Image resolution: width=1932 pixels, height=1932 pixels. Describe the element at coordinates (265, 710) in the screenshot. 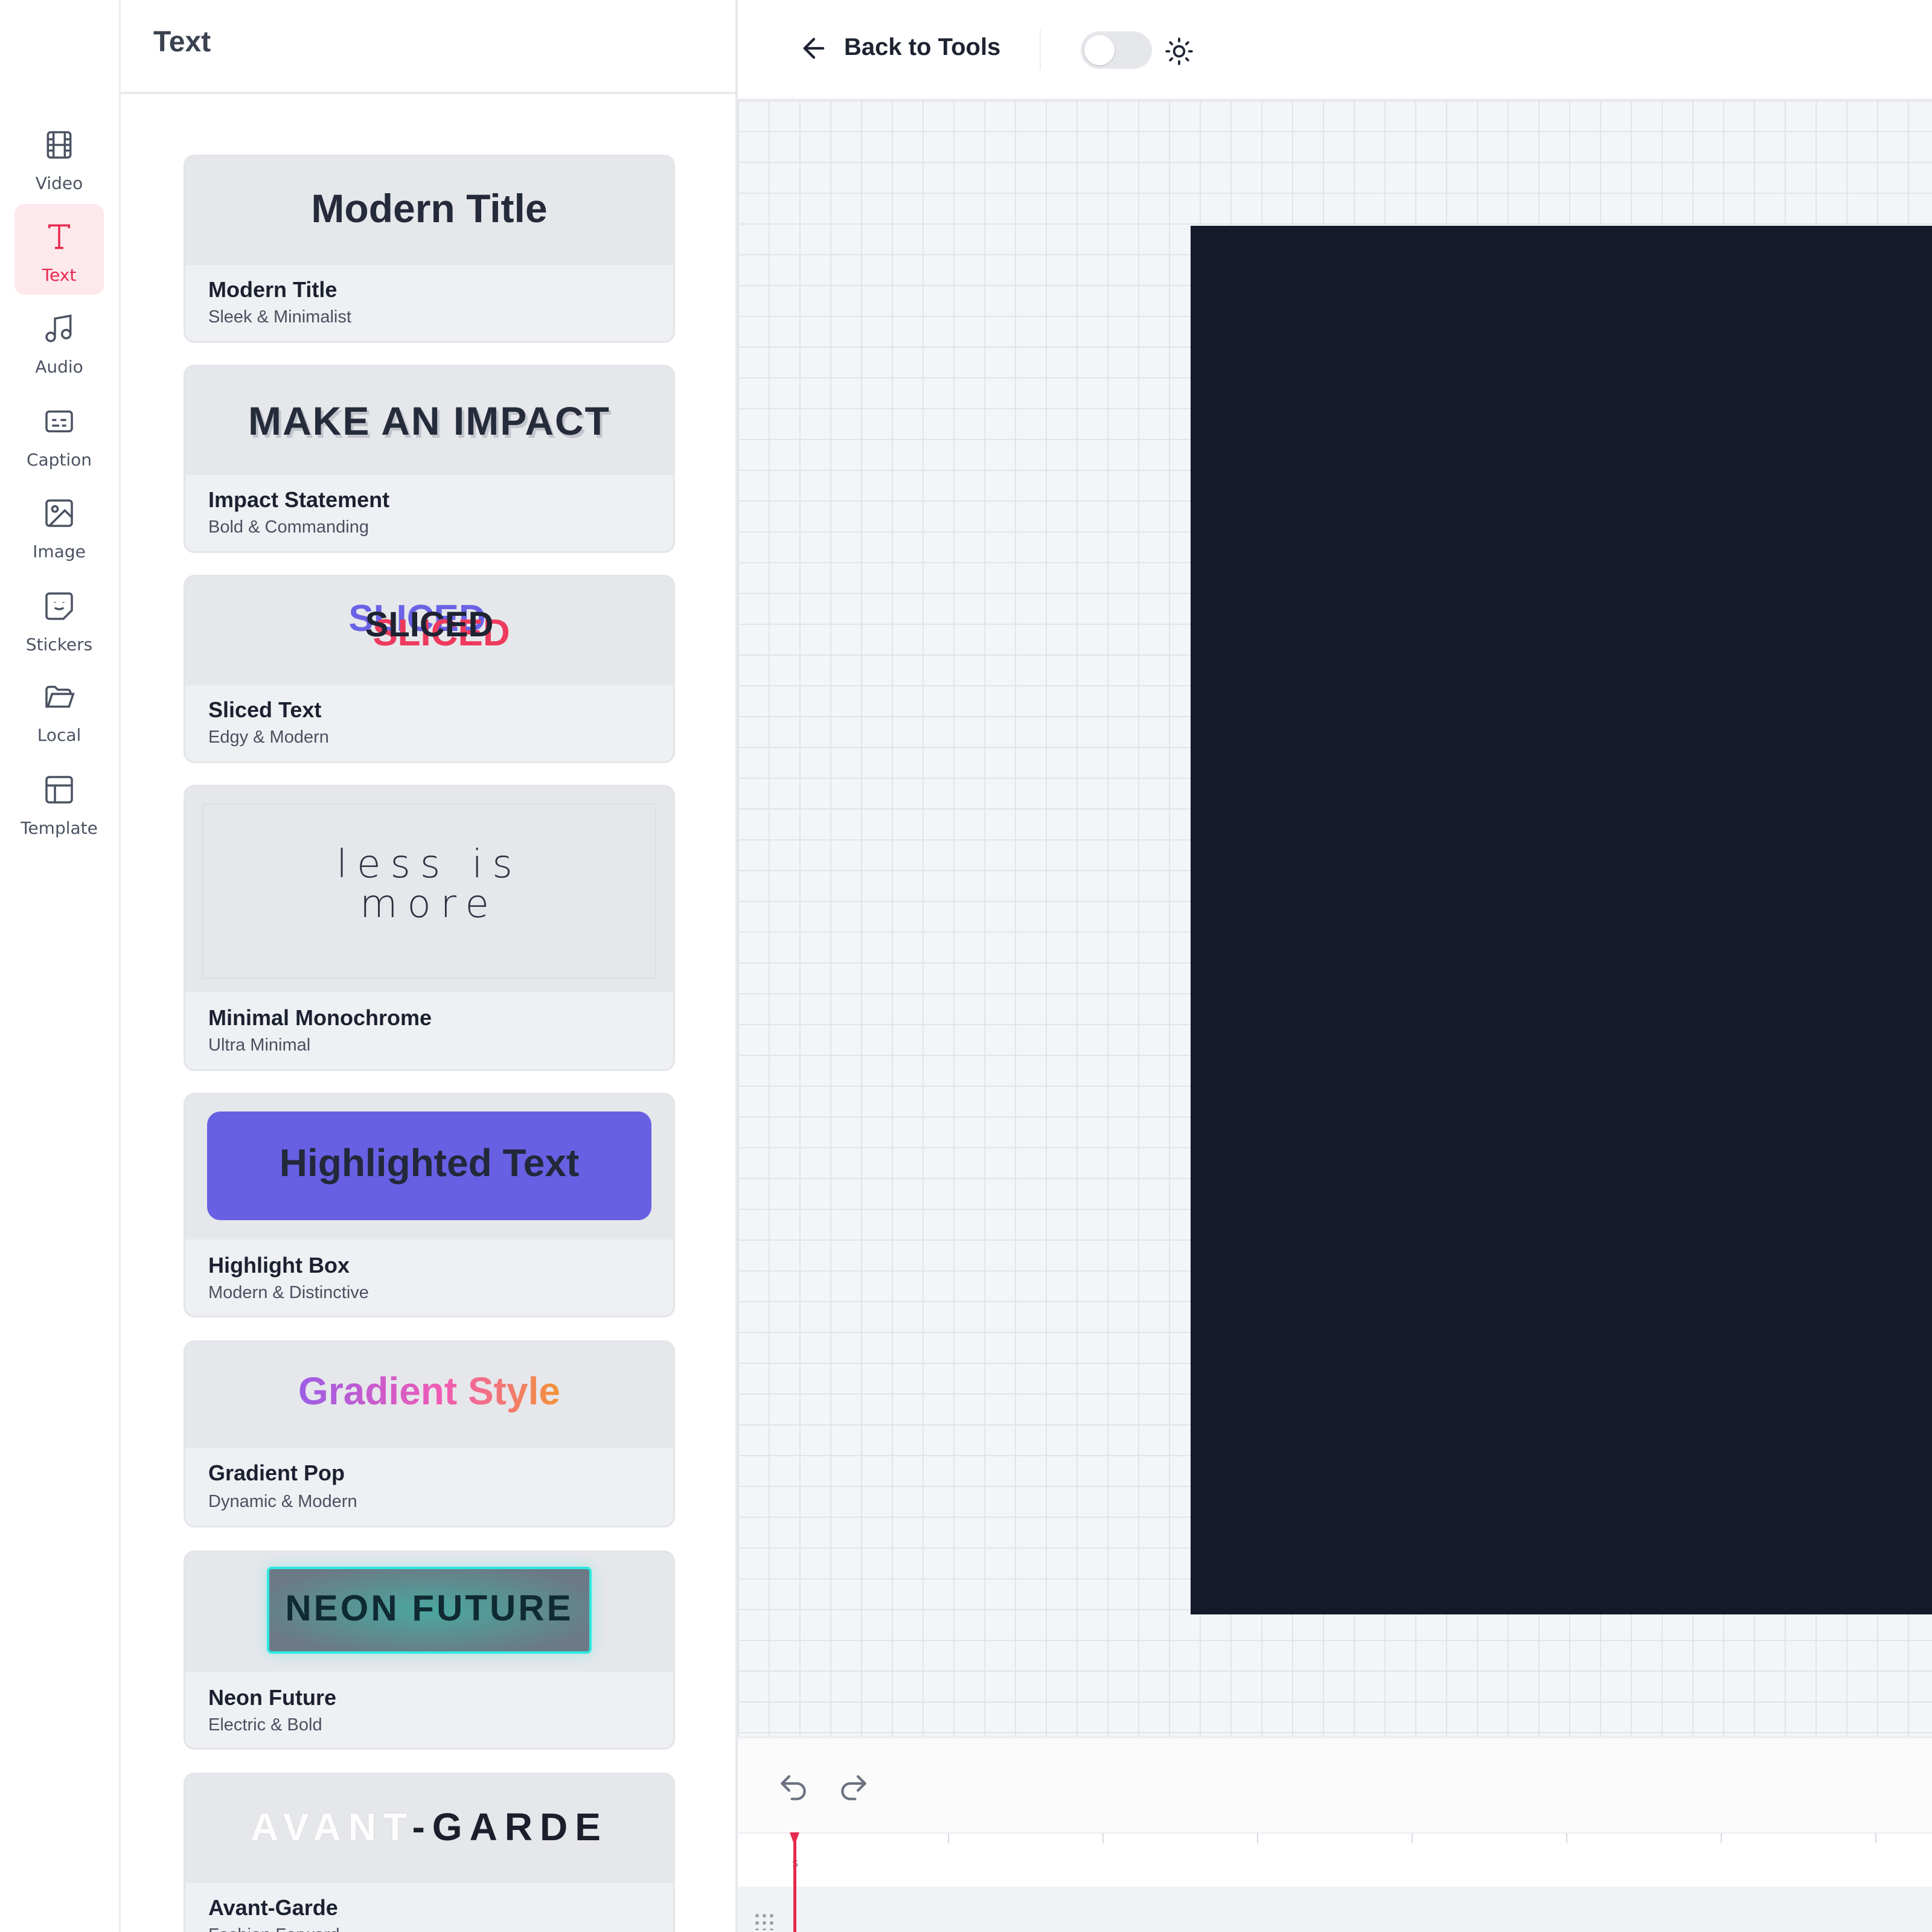

I see `card-name: Sliced Text` at that location.